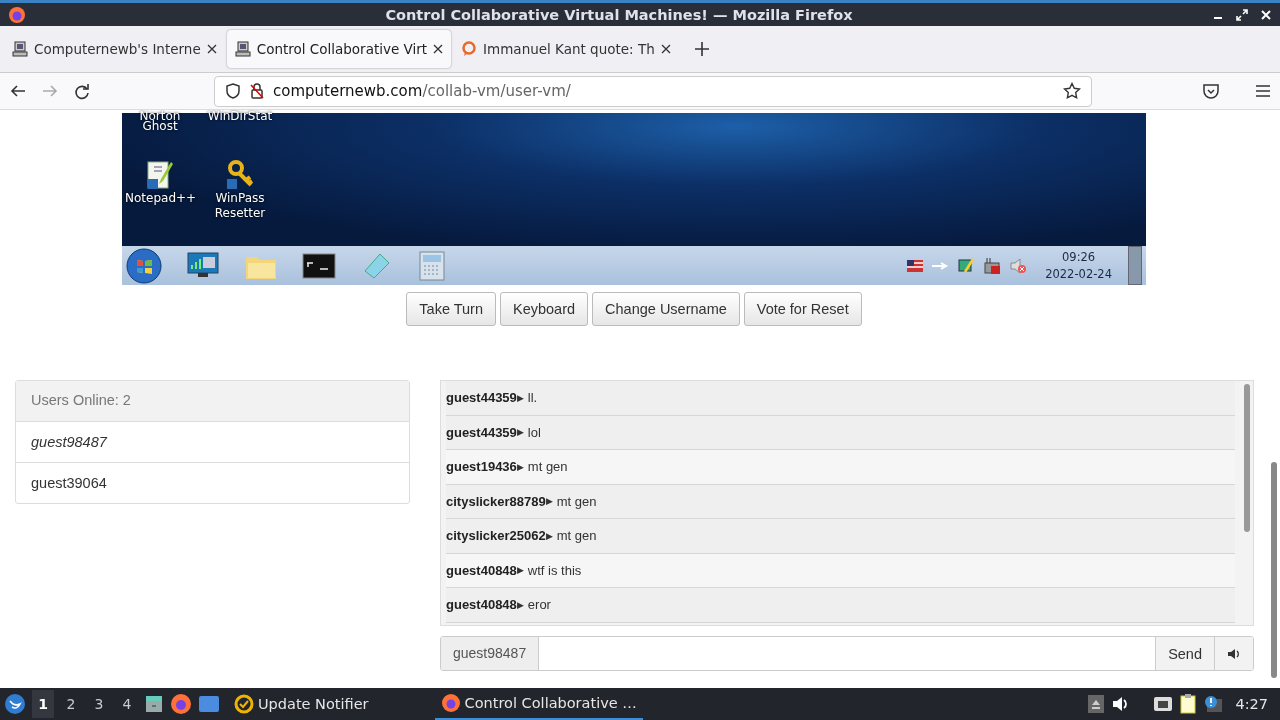 The image size is (1280, 720). I want to click on desktop-shortcut: WinPass Resetter, so click(240, 190).